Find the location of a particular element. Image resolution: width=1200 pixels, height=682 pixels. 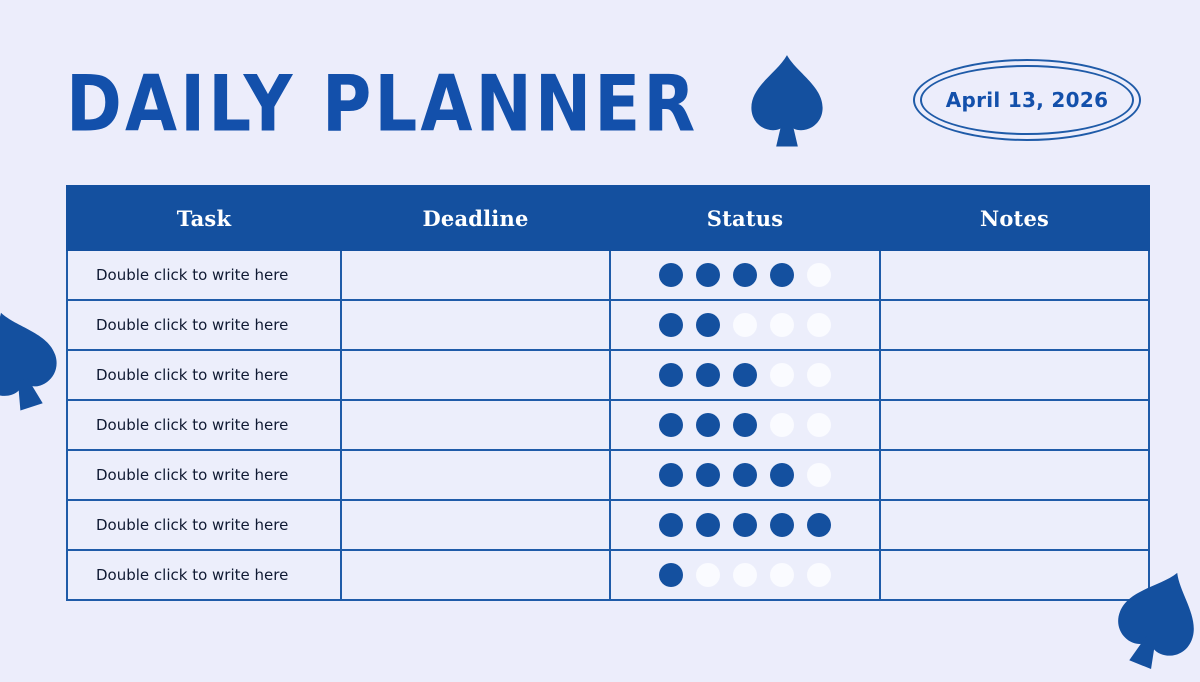

date-badge-text: April 13, 2026 is located at coordinates (1027, 100).